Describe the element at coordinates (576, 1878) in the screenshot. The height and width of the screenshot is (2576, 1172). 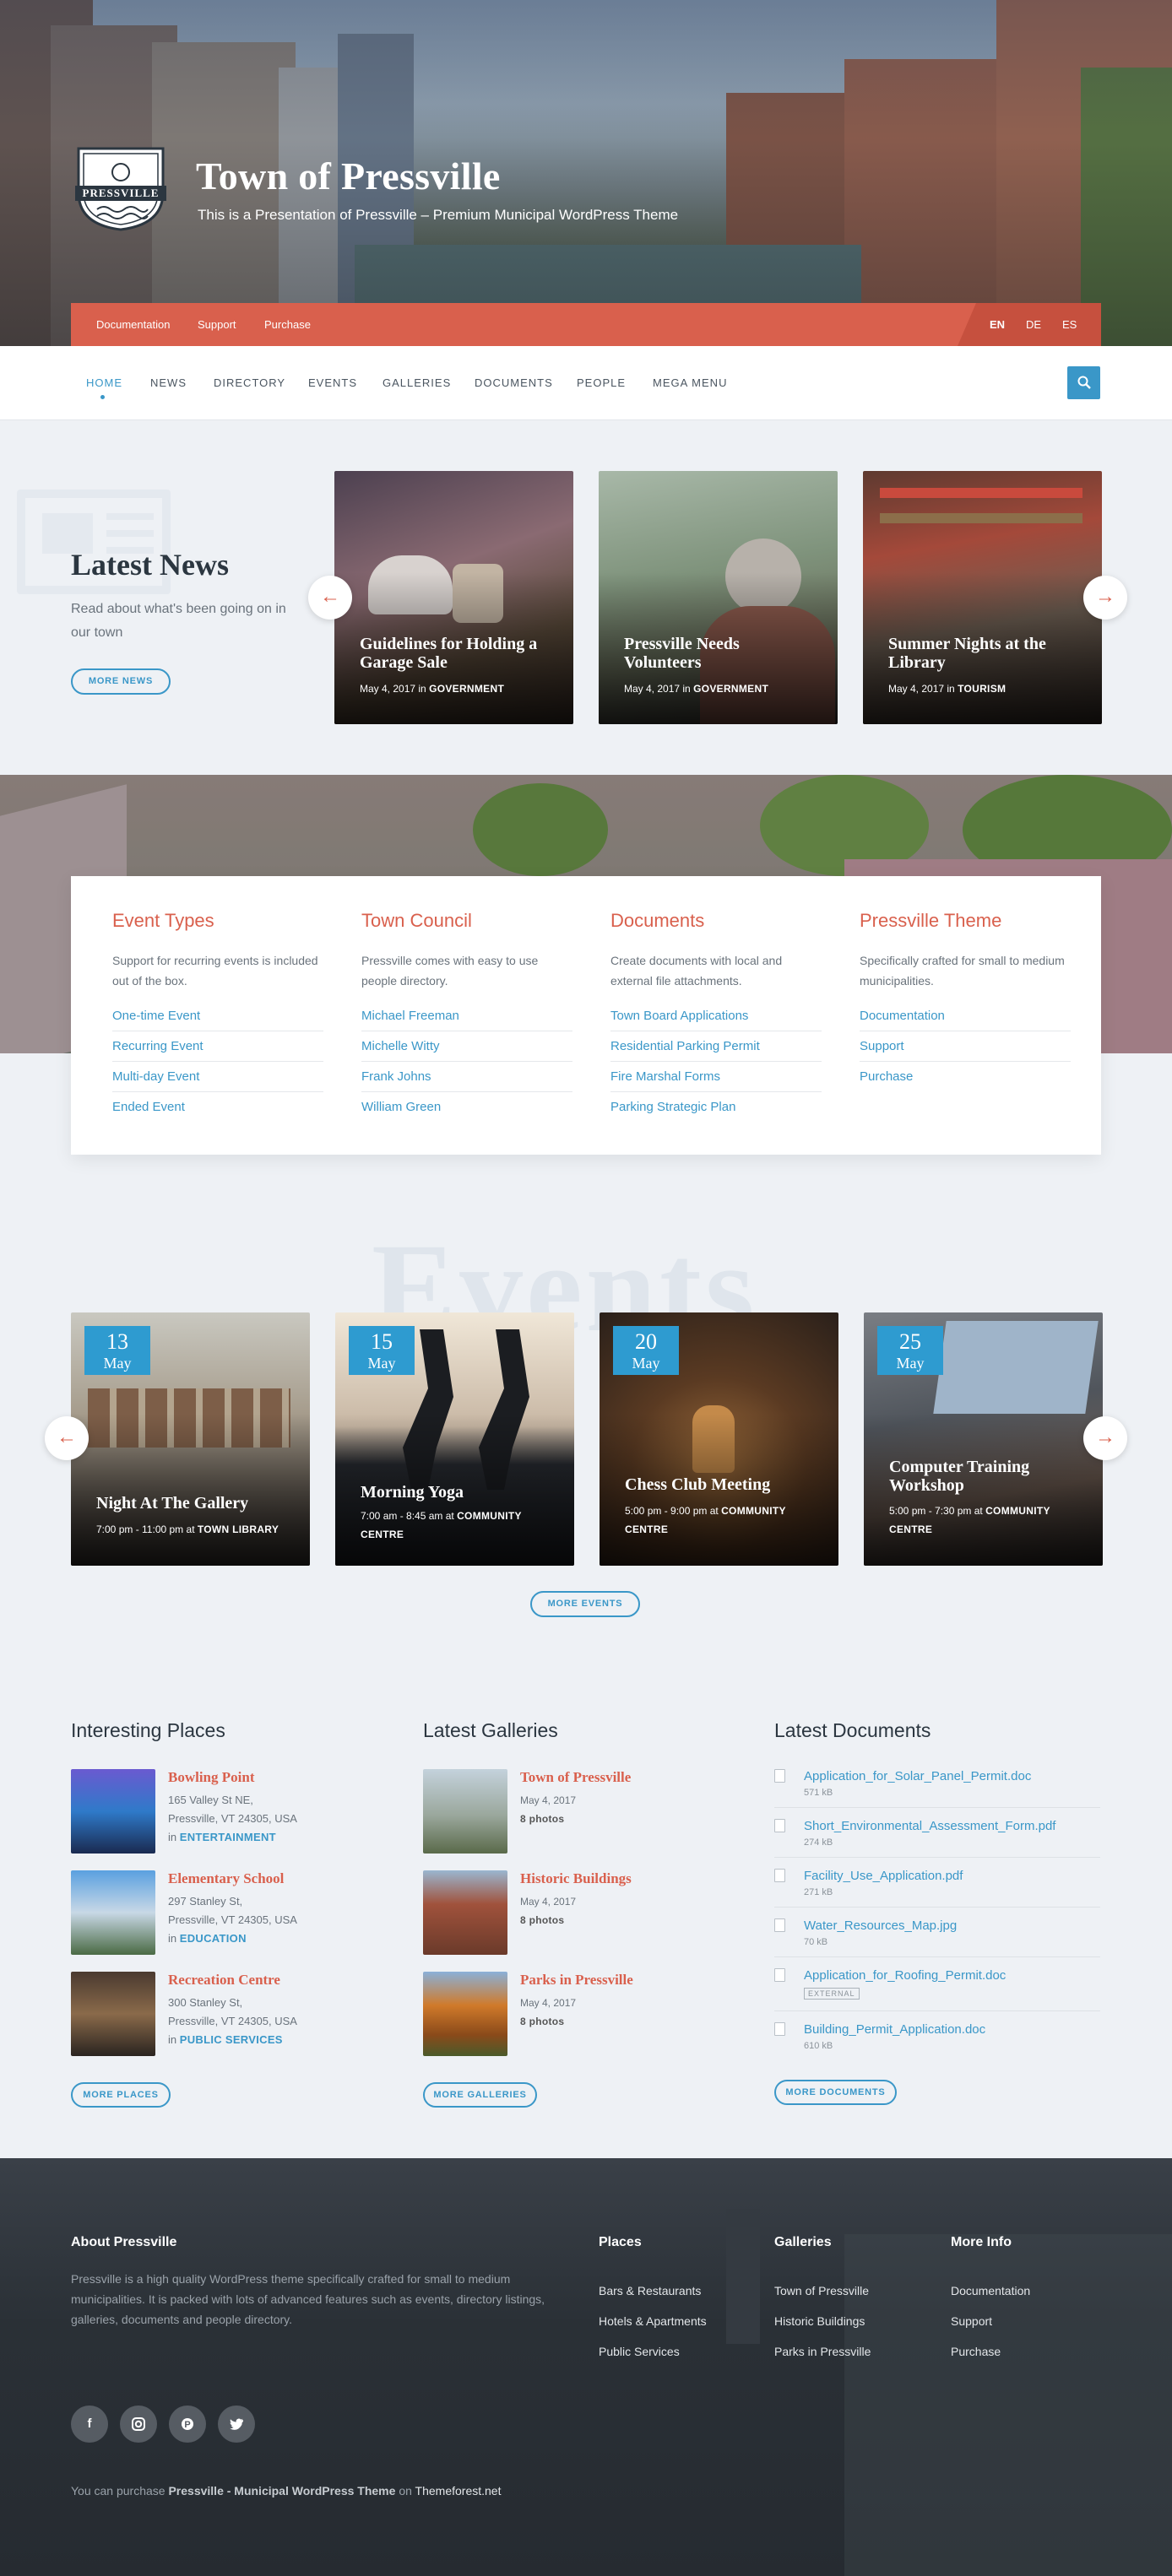
I see `gallery-name: Historic Buildings` at that location.